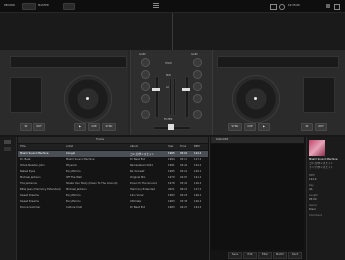 The height and width of the screenshot is (260, 345). Describe the element at coordinates (171, 153) in the screenshot. I see `row-year: 1985` at that location.